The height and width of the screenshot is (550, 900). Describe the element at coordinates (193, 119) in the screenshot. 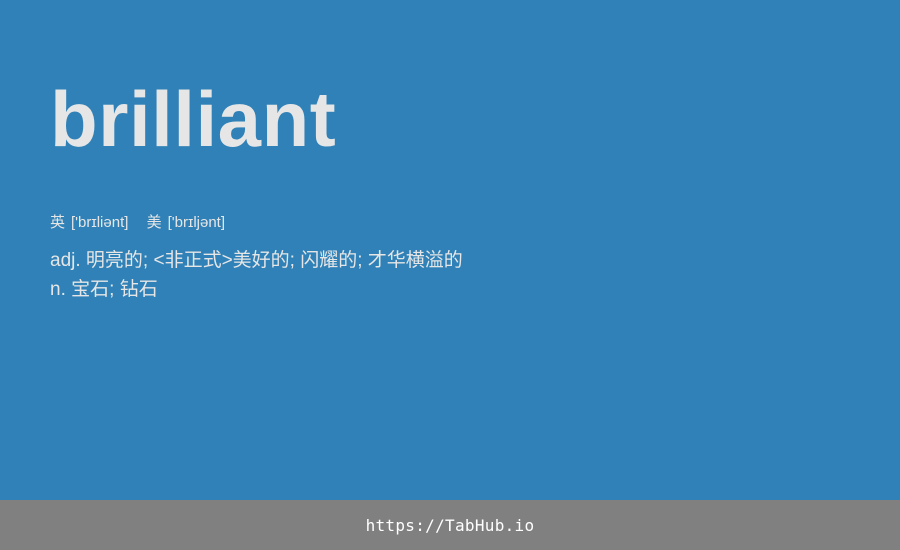

I see `headword: brilliant` at that location.